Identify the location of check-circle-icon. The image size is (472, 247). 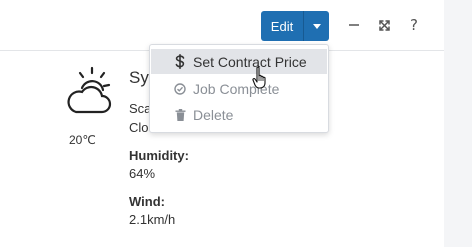
(180, 88).